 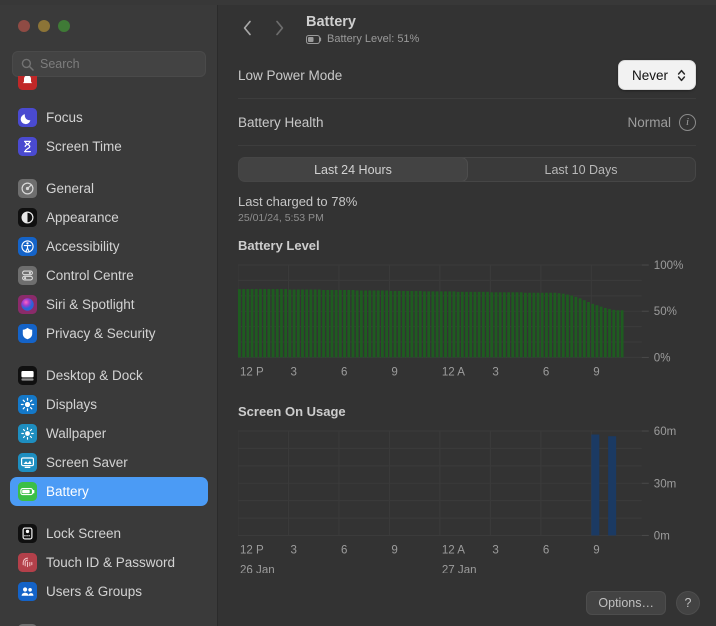 I want to click on sidebar-item-displays: Displays, so click(x=109, y=404).